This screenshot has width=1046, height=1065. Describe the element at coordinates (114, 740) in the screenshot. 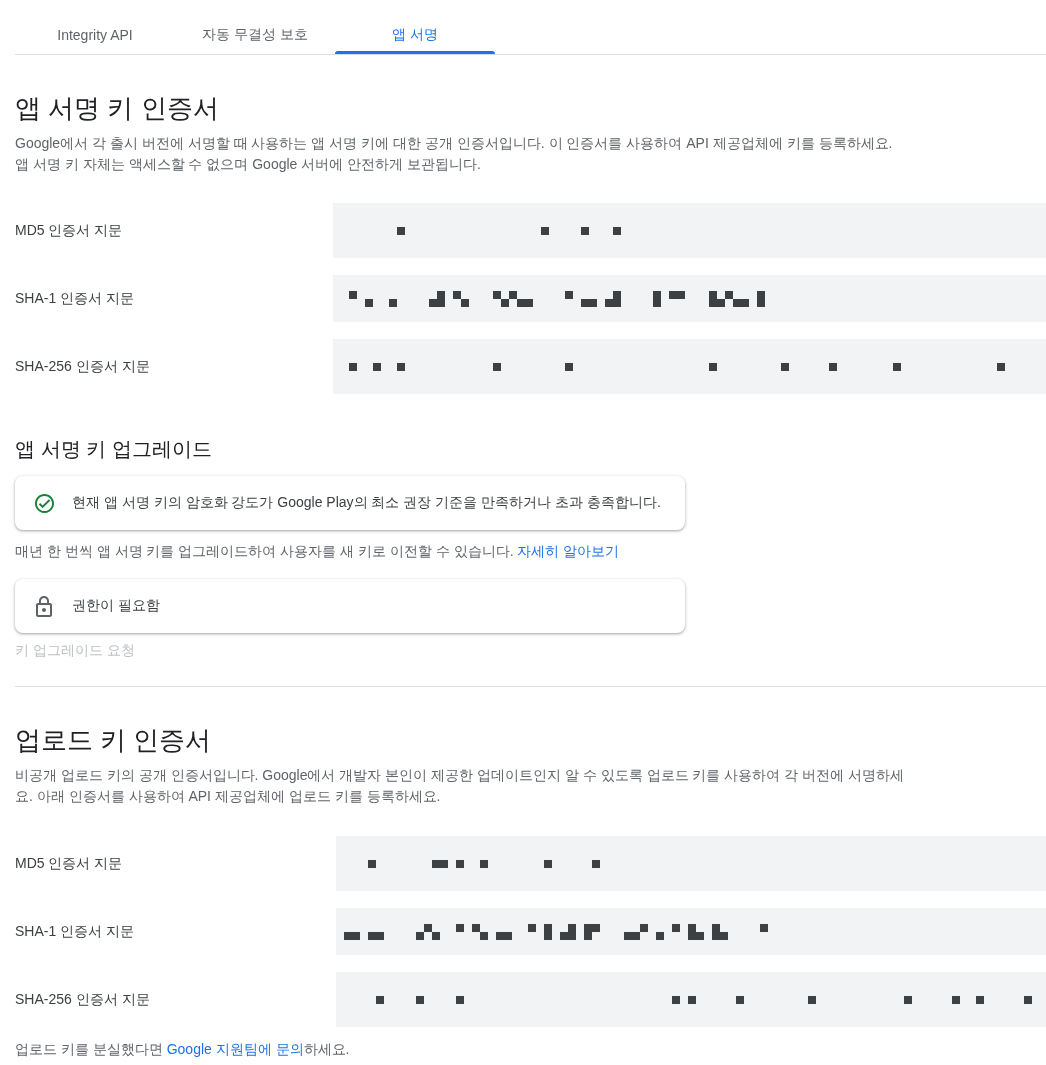

I see `section-heading: 업로드 키 인증서` at that location.